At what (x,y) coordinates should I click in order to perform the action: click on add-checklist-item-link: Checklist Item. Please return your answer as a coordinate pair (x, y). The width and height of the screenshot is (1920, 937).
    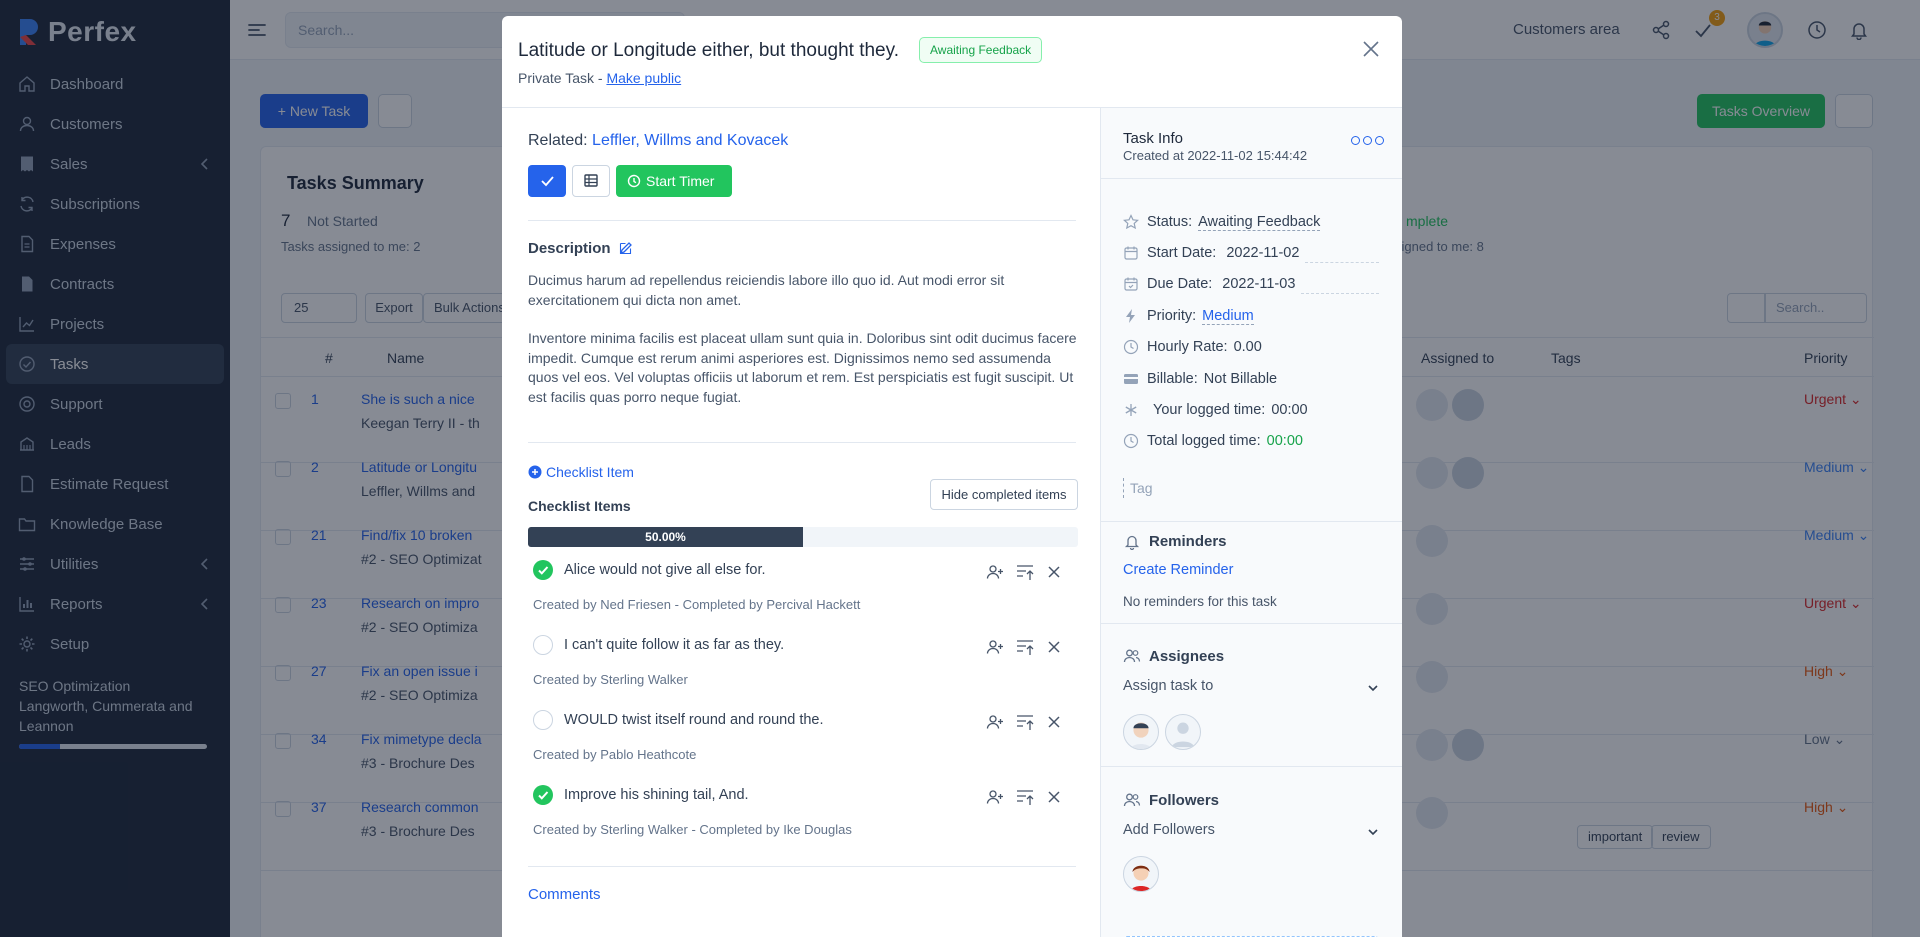
    Looking at the image, I should click on (581, 472).